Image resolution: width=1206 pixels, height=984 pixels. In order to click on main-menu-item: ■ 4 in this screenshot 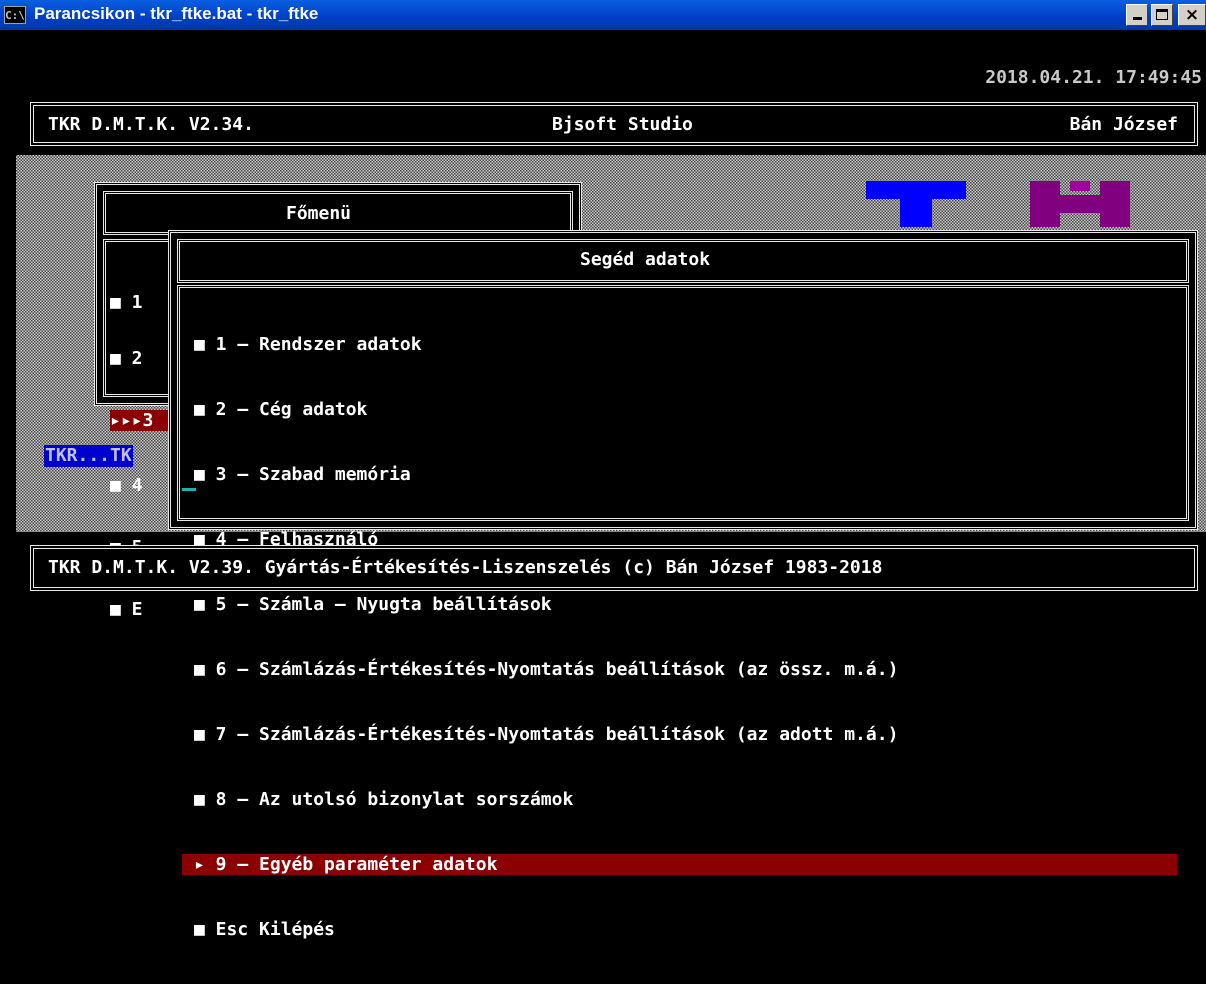, I will do `click(139, 485)`.